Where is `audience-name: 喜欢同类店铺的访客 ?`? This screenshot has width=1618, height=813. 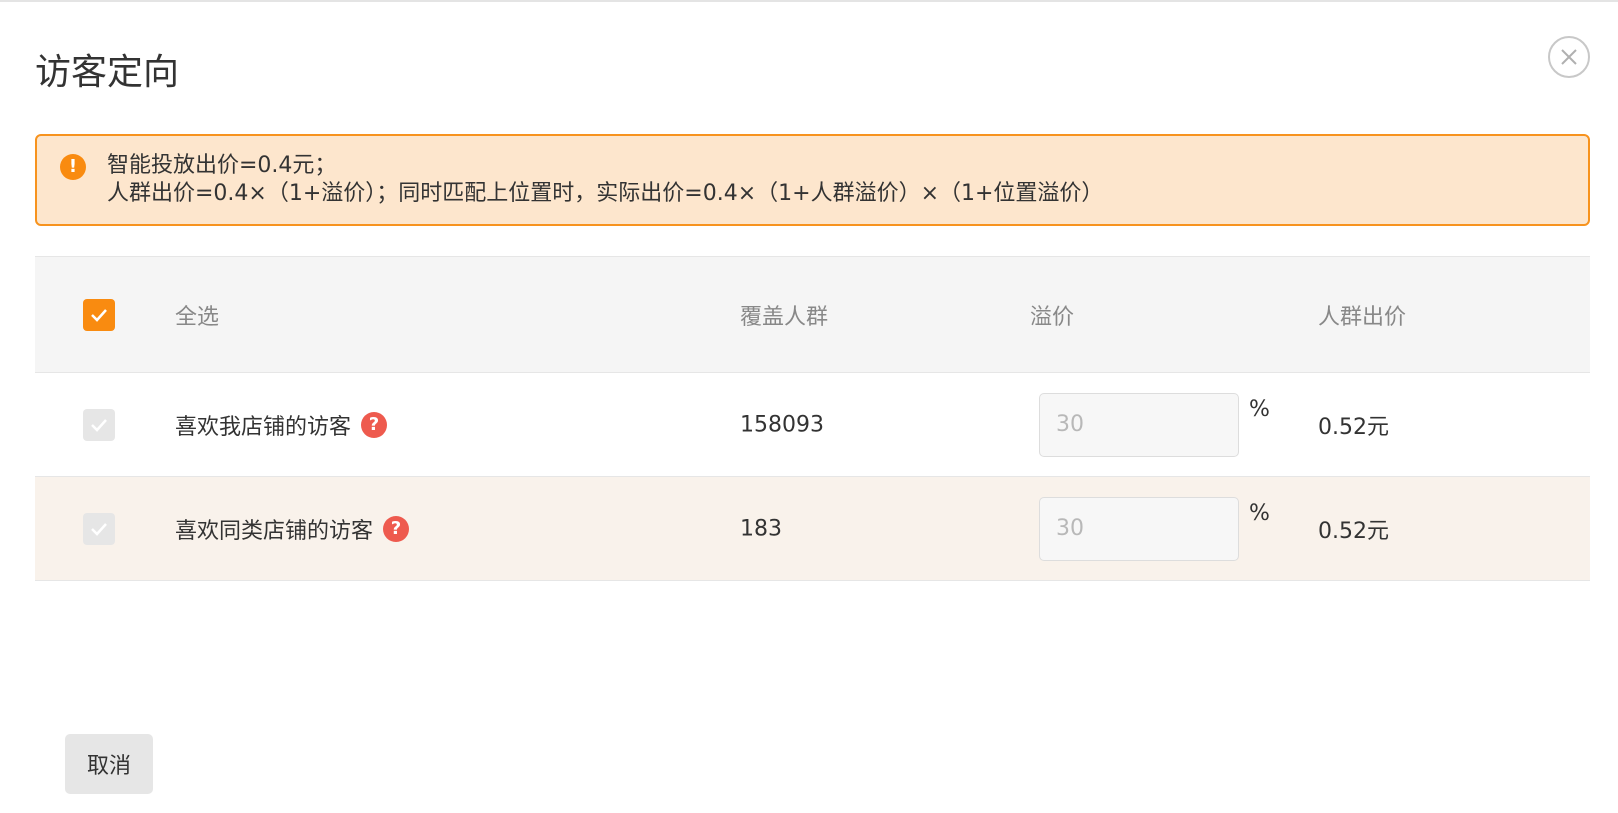
audience-name: 喜欢同类店铺的访客 ? is located at coordinates (292, 529).